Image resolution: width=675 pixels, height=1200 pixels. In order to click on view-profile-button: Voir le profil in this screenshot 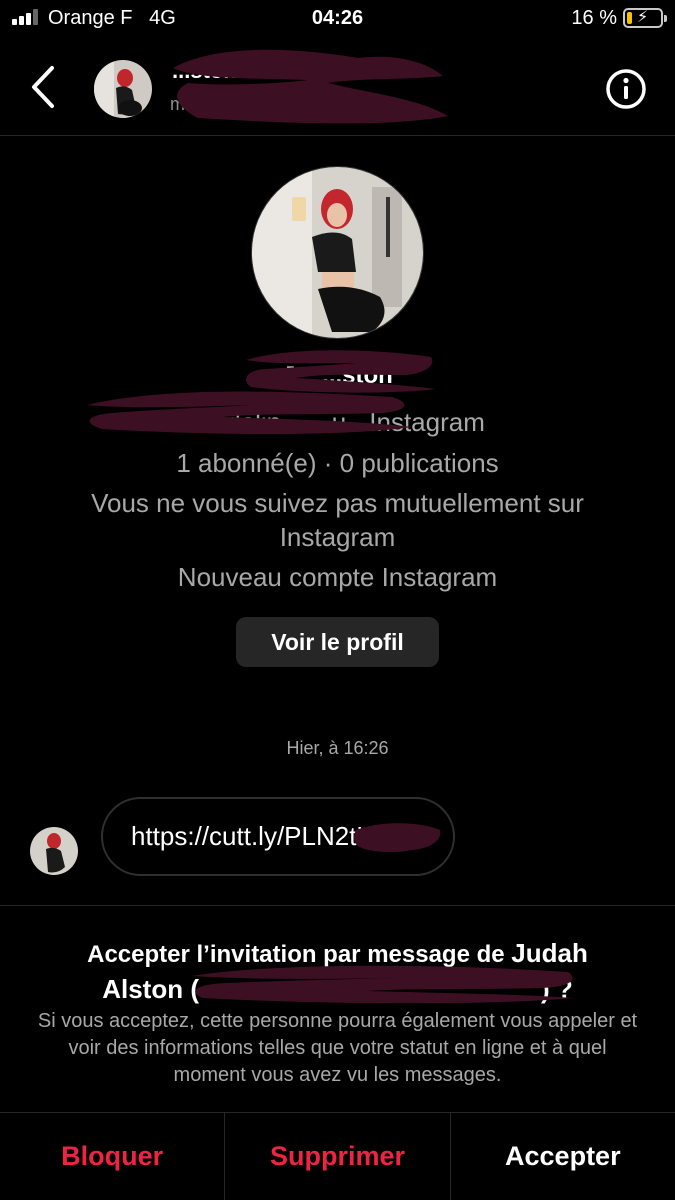, I will do `click(337, 642)`.